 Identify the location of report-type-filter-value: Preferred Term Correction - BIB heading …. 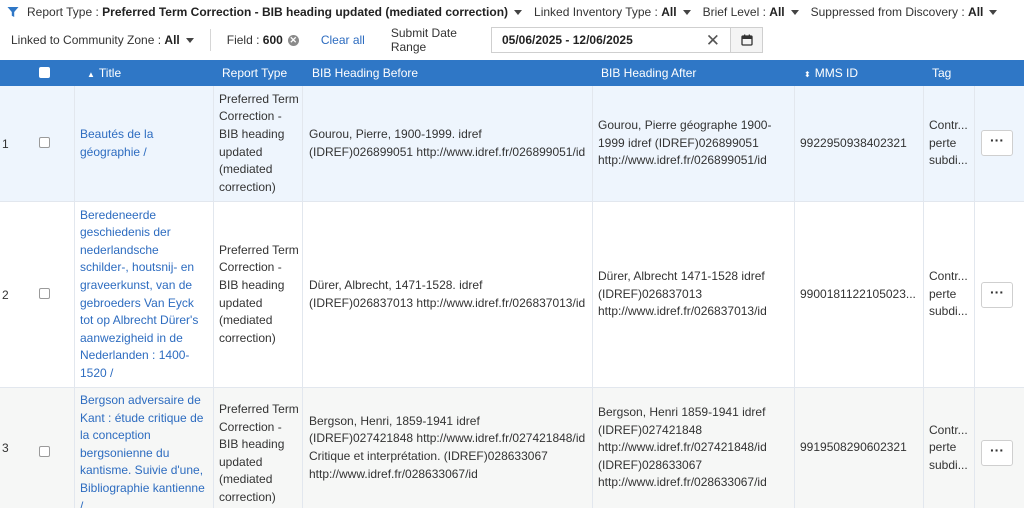
(305, 12).